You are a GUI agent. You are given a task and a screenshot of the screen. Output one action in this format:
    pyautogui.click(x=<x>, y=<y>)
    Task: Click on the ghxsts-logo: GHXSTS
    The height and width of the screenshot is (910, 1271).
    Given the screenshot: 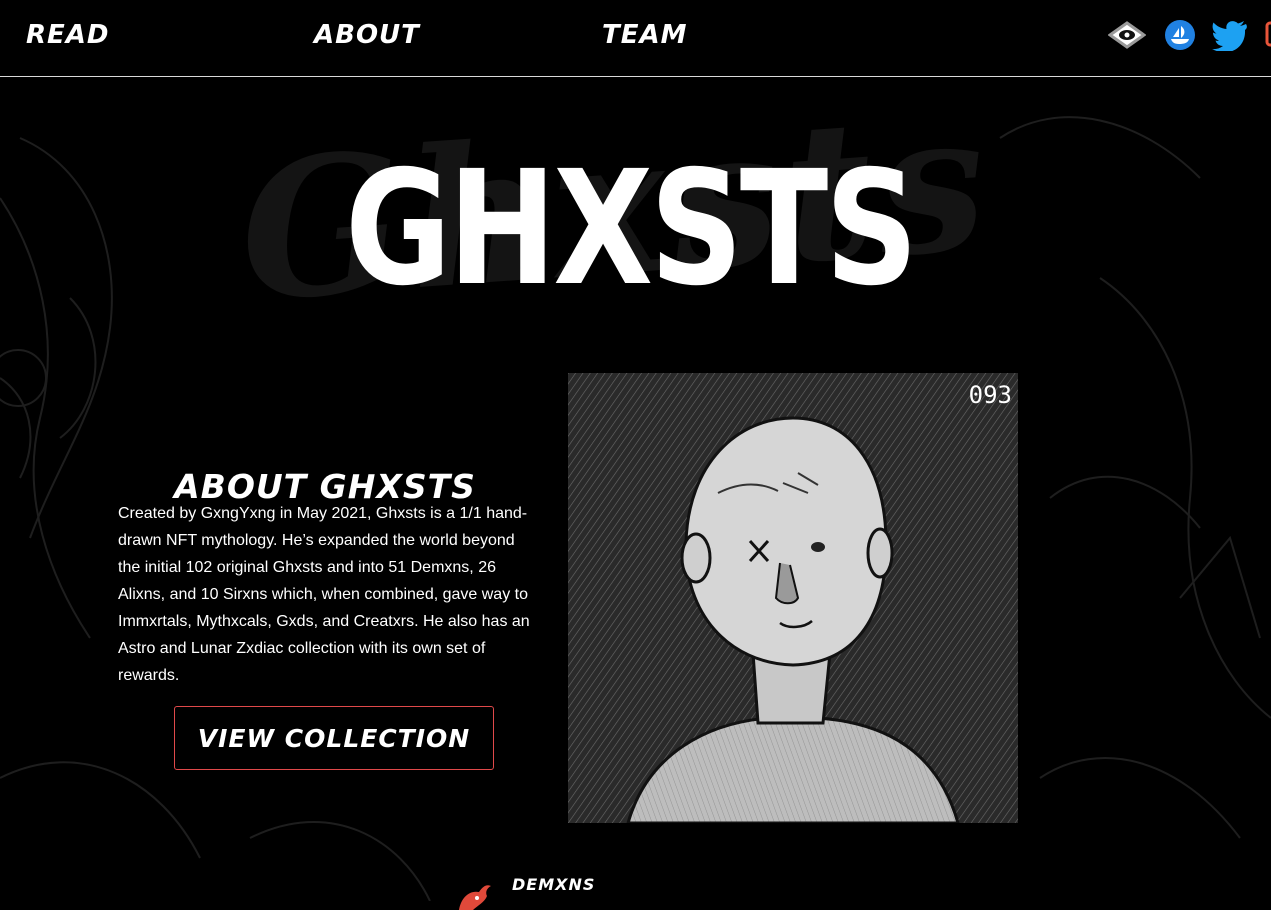 What is the action you would take?
    pyautogui.click(x=631, y=229)
    